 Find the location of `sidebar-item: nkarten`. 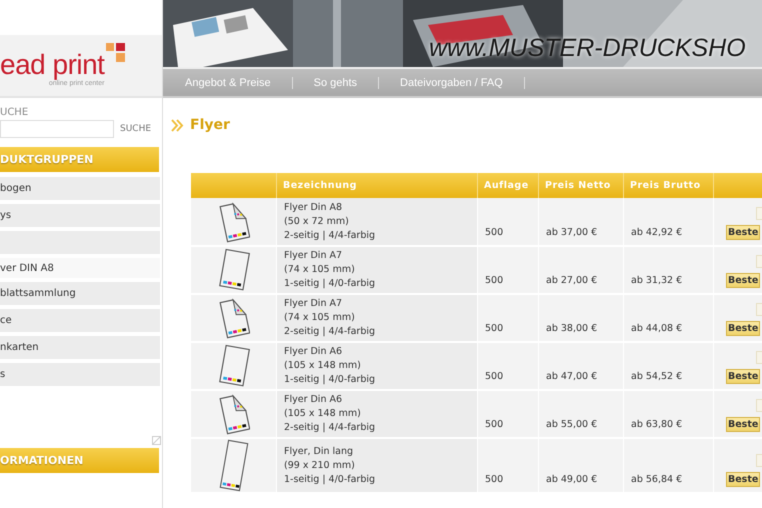

sidebar-item: nkarten is located at coordinates (80, 347).